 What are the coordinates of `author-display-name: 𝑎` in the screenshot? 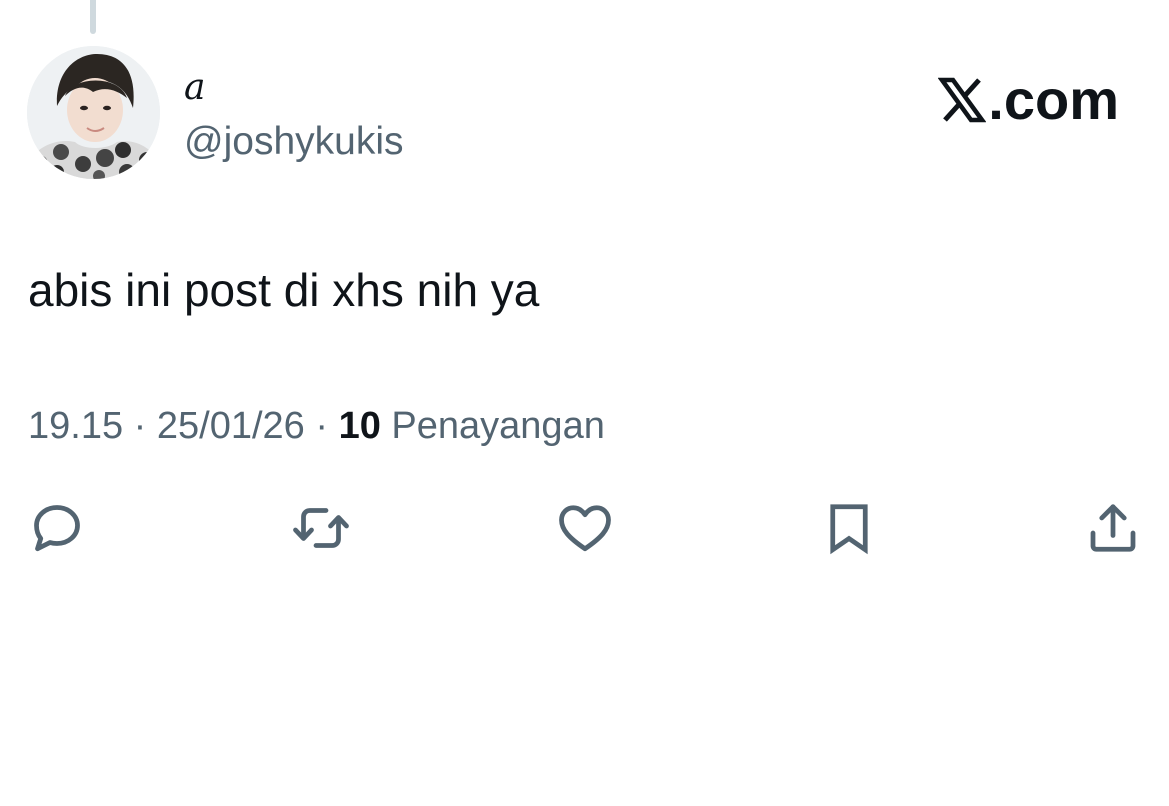 It's located at (194, 88).